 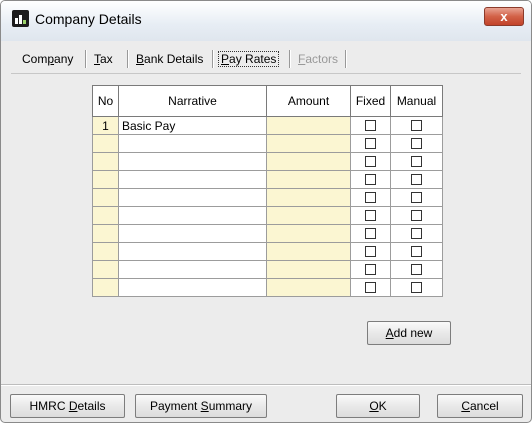 What do you see at coordinates (192, 101) in the screenshot?
I see `header-narrative: Narrative` at bounding box center [192, 101].